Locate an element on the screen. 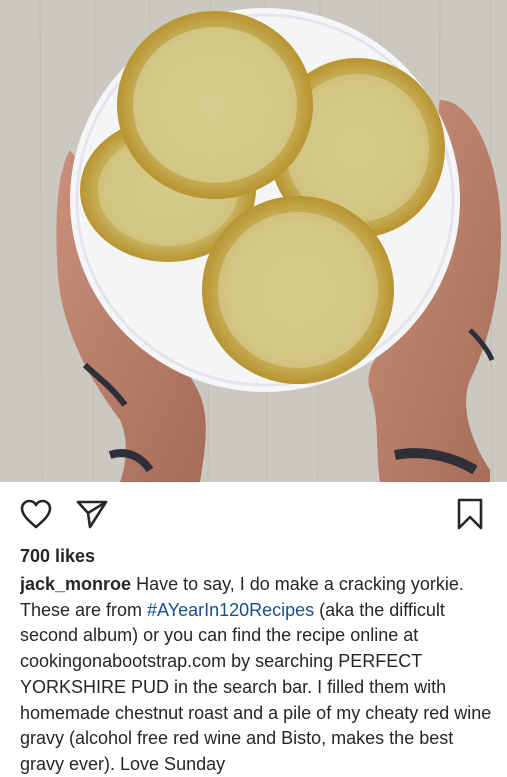  caption-hashtag: #AYearIn120Recipes is located at coordinates (230, 610).